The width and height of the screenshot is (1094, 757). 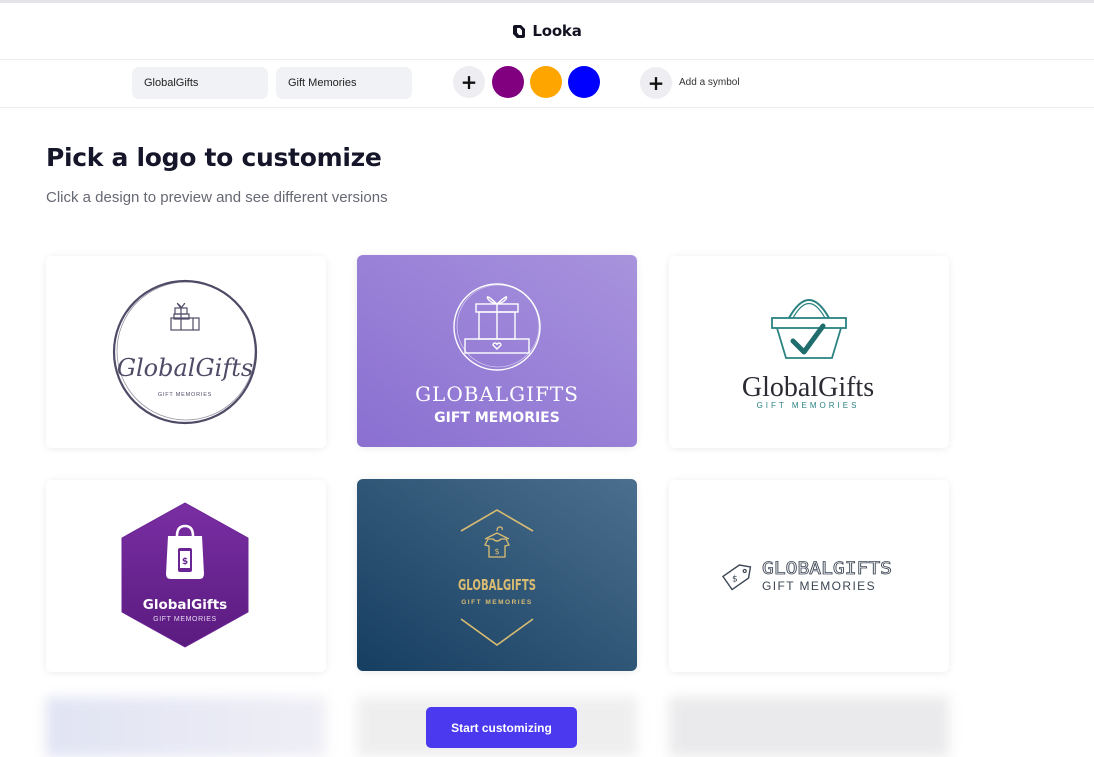 I want to click on logo-card-1-slogan: GIFT MEMORIES, so click(x=185, y=395).